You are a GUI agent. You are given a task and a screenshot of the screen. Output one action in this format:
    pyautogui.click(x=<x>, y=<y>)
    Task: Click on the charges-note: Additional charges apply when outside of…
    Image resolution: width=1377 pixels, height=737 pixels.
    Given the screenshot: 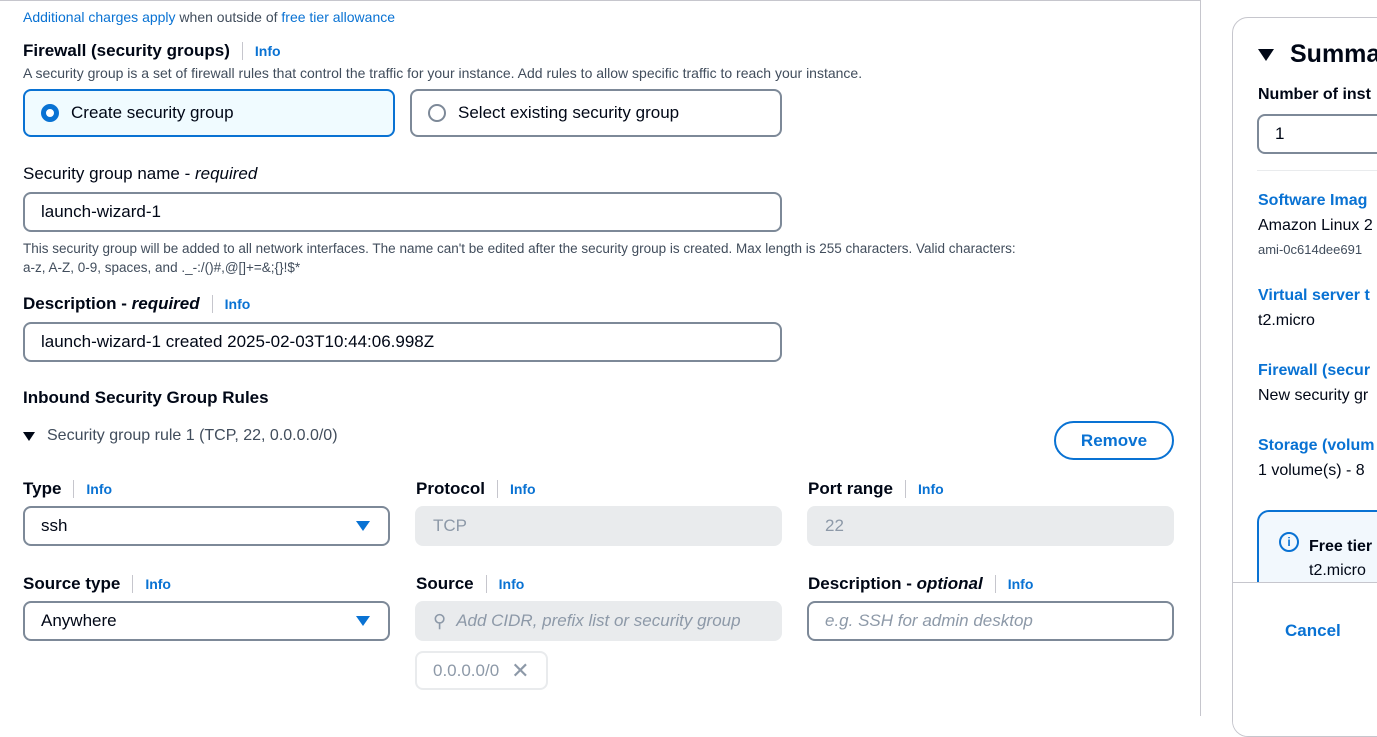 What is the action you would take?
    pyautogui.click(x=209, y=17)
    